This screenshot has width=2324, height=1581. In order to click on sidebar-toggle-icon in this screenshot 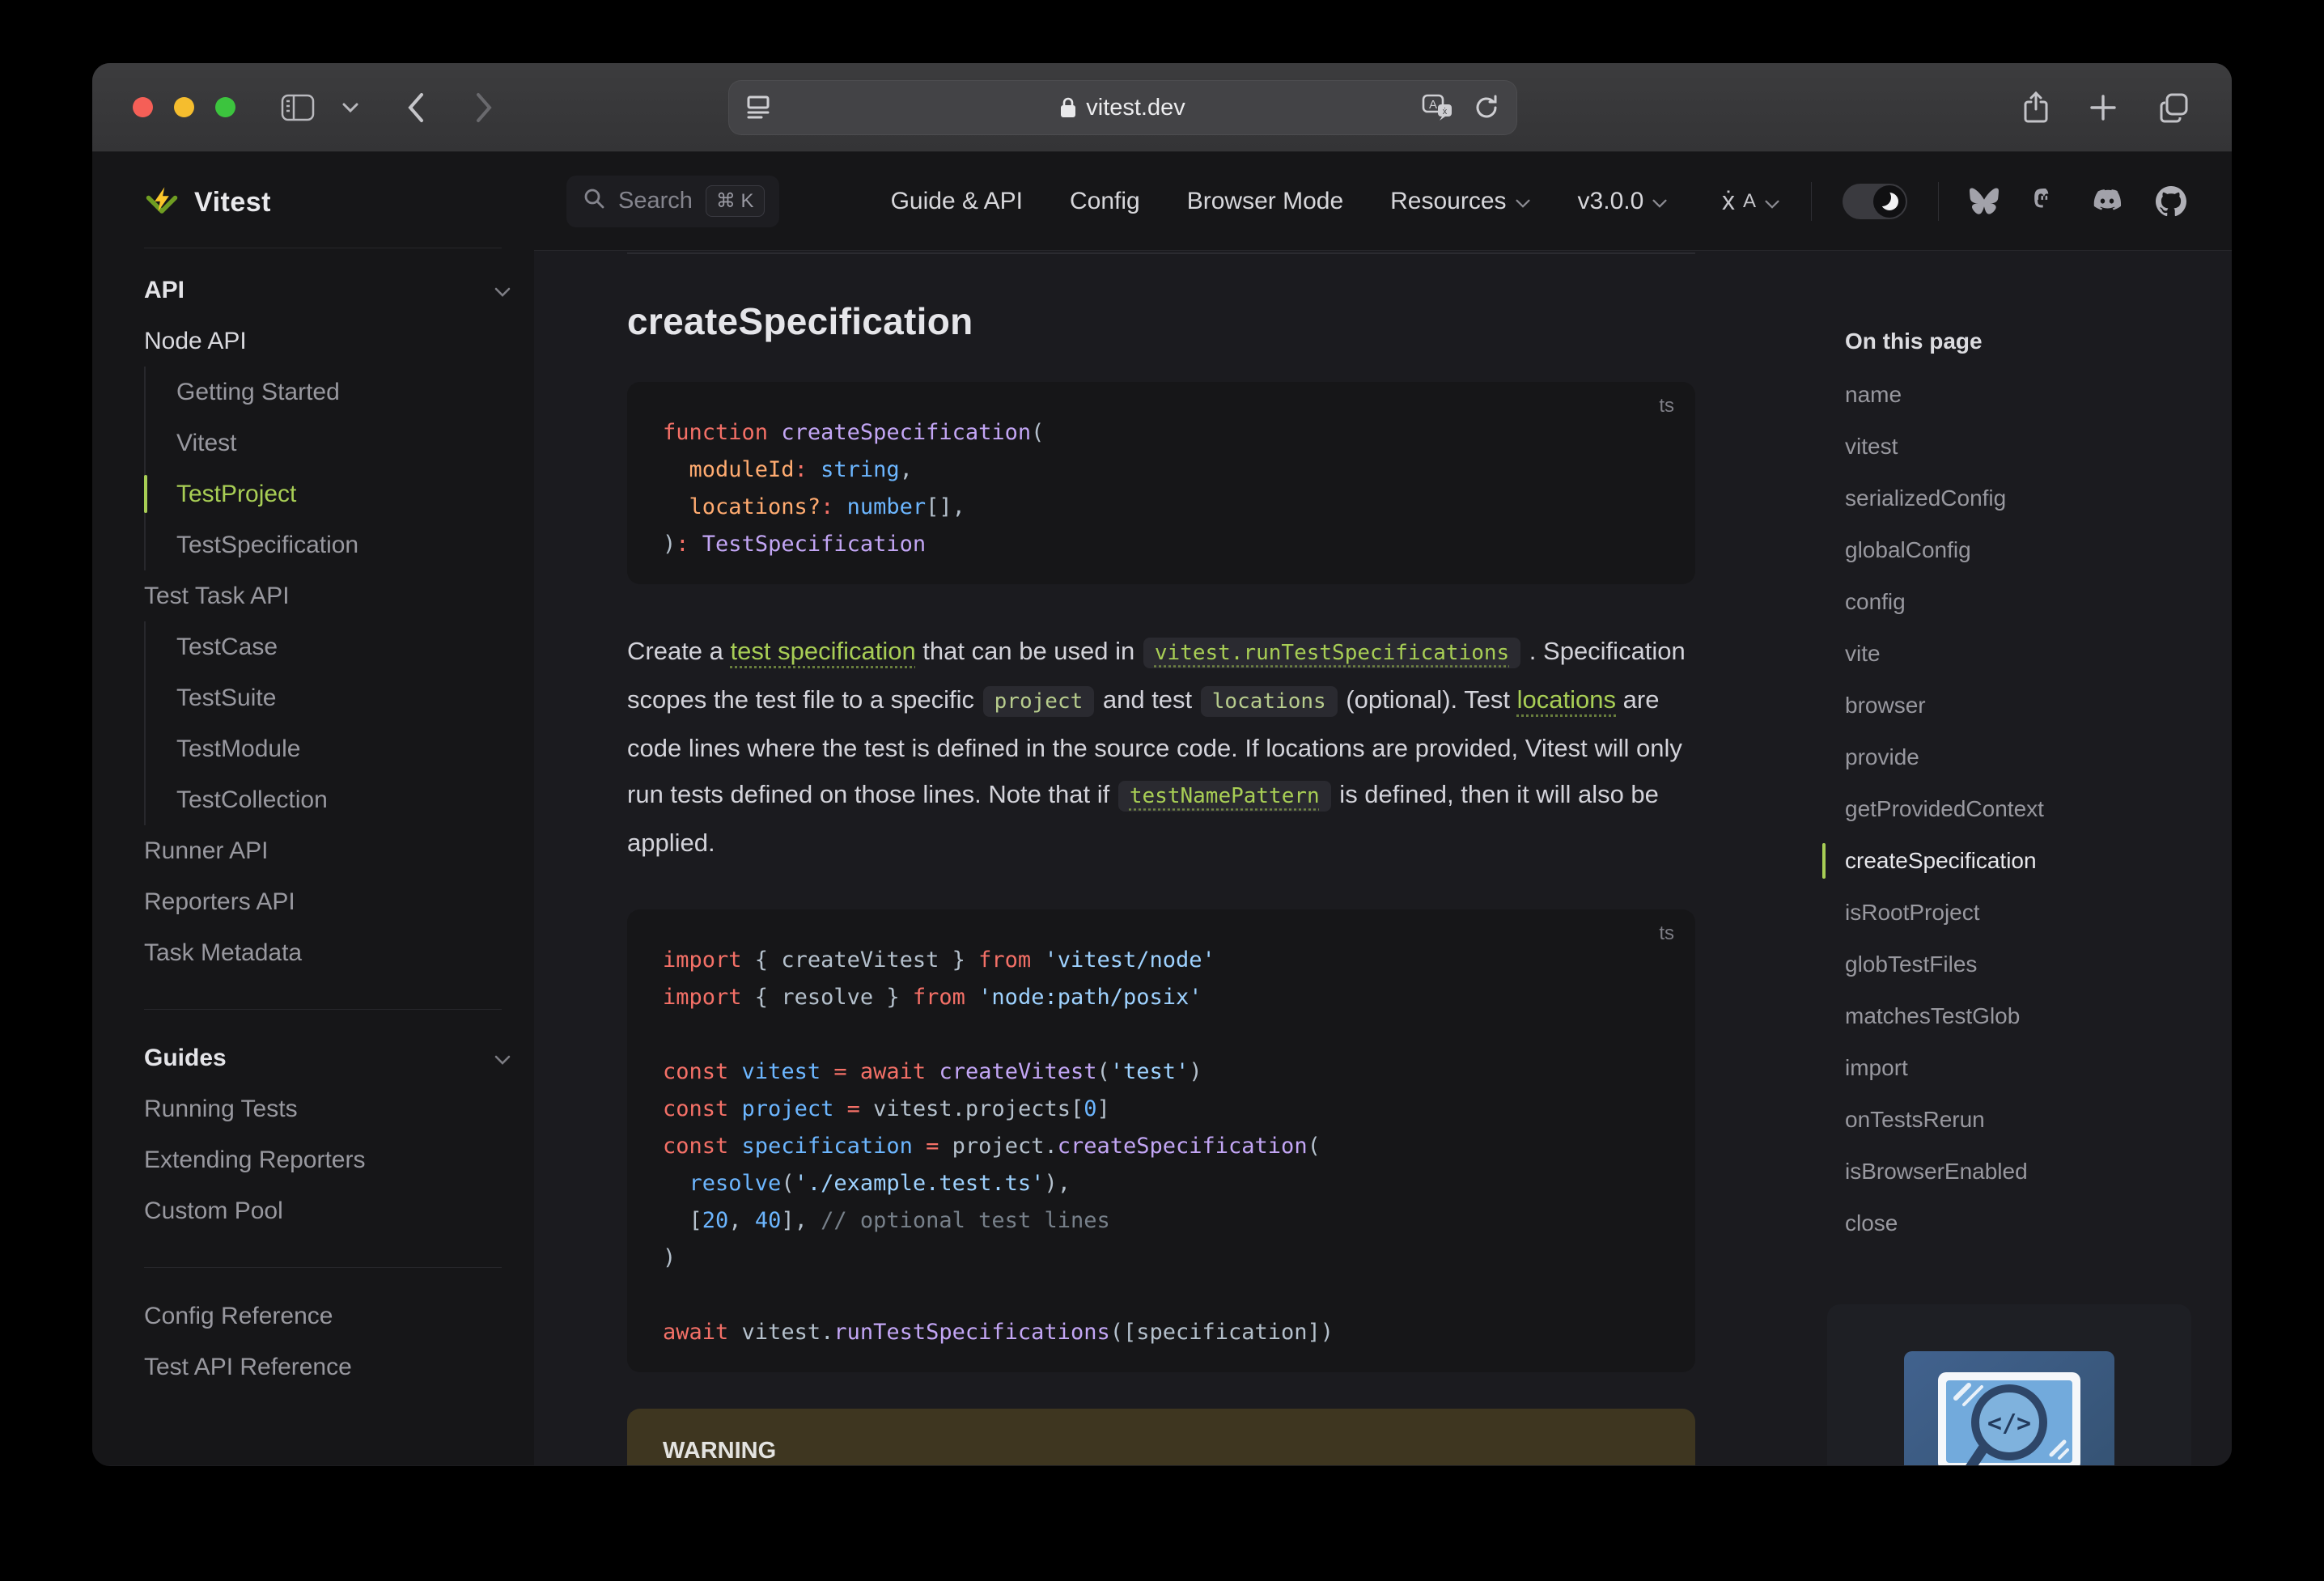, I will do `click(298, 107)`.